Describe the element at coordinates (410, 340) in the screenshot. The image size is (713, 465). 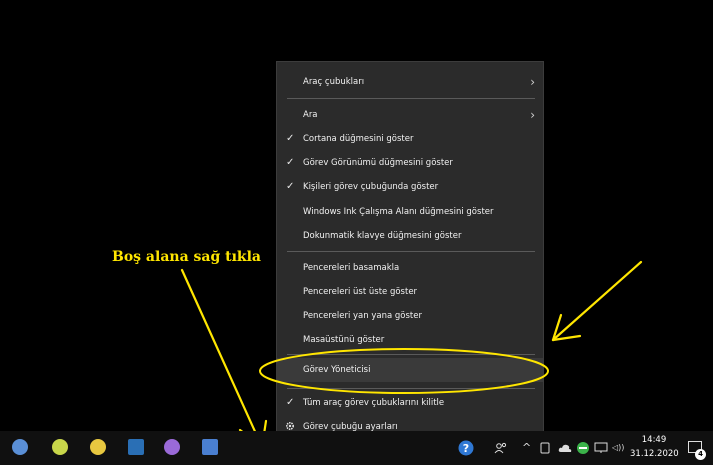
I see `menu-item-show-desktop: Masaüstünü göster` at that location.